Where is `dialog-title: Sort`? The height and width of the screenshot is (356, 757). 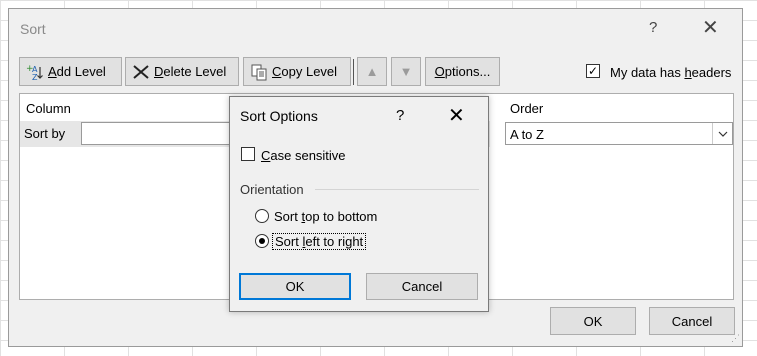 dialog-title: Sort is located at coordinates (33, 29).